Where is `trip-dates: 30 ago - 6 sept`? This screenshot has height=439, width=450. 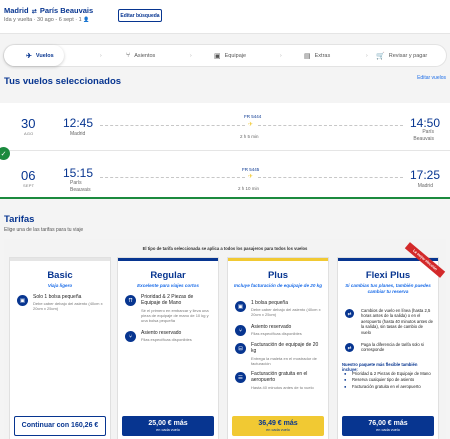 trip-dates: 30 ago - 6 sept is located at coordinates (55, 20).